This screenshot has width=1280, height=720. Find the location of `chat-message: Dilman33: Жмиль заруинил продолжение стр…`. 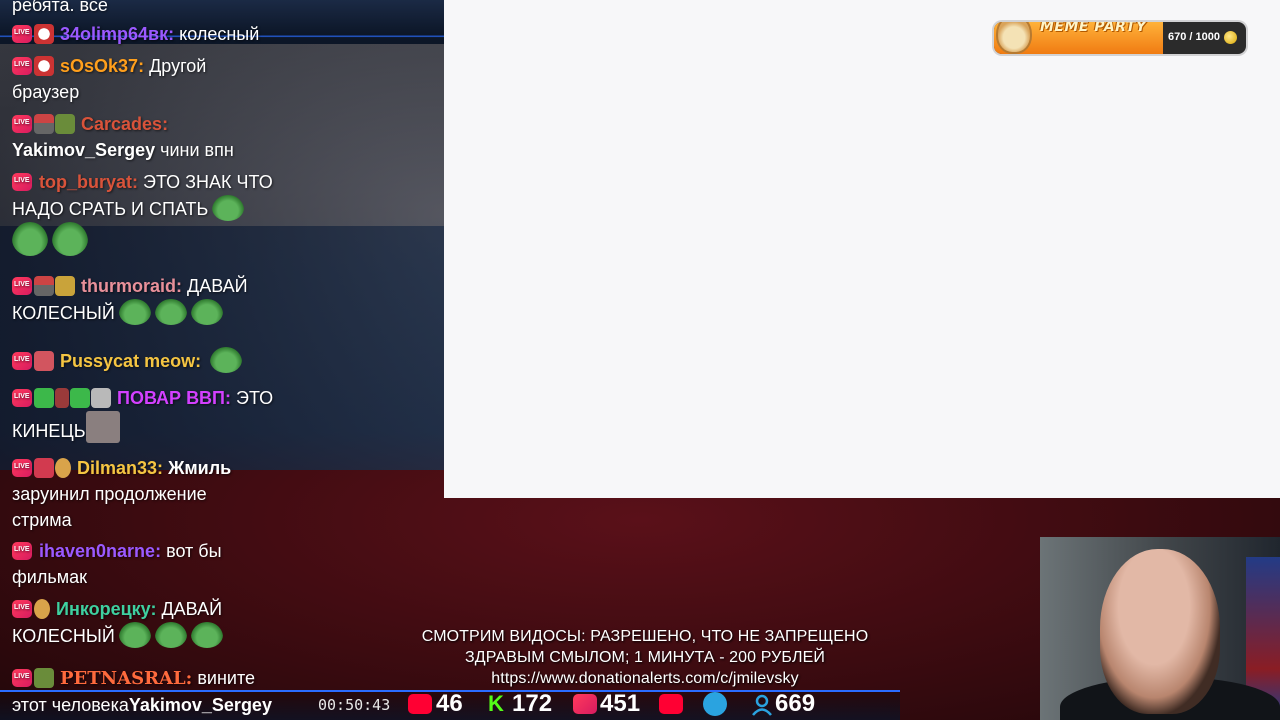

chat-message: Dilman33: Жмиль заруинил продолжение стр… is located at coordinates (227, 494).